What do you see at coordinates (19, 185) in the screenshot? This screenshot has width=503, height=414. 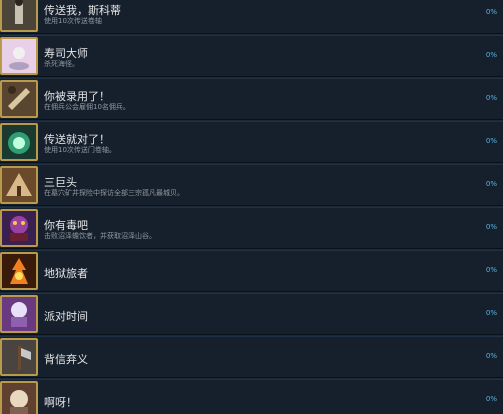 I see `tent-icon` at bounding box center [19, 185].